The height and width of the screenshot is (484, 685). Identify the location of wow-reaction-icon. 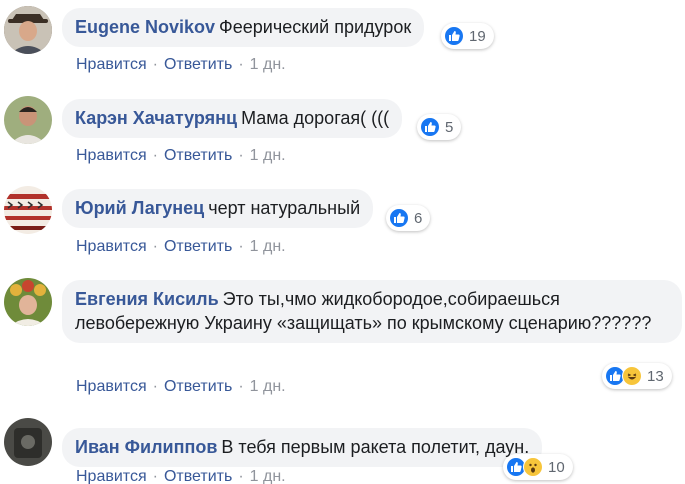
(533, 467).